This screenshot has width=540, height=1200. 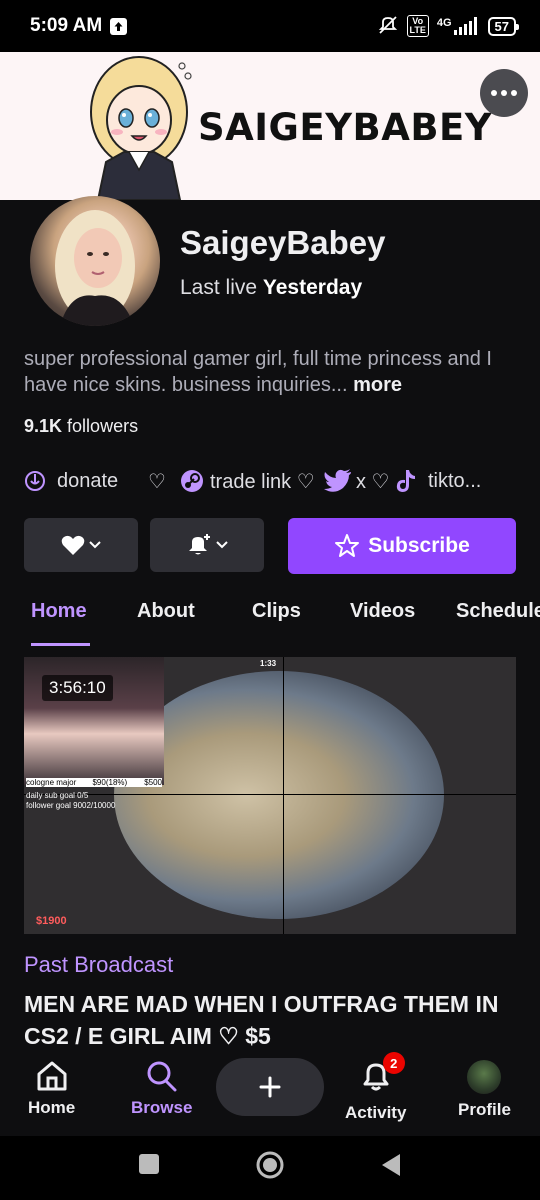 I want to click on home-system-icon, so click(x=270, y=1165).